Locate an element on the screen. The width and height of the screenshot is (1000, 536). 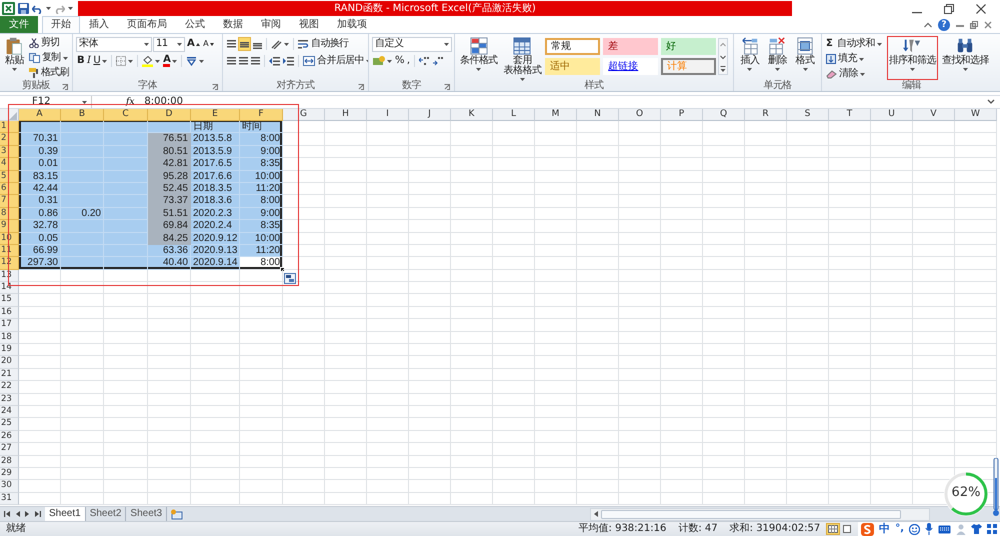
cell-style-swatch: 常规 is located at coordinates (572, 46).